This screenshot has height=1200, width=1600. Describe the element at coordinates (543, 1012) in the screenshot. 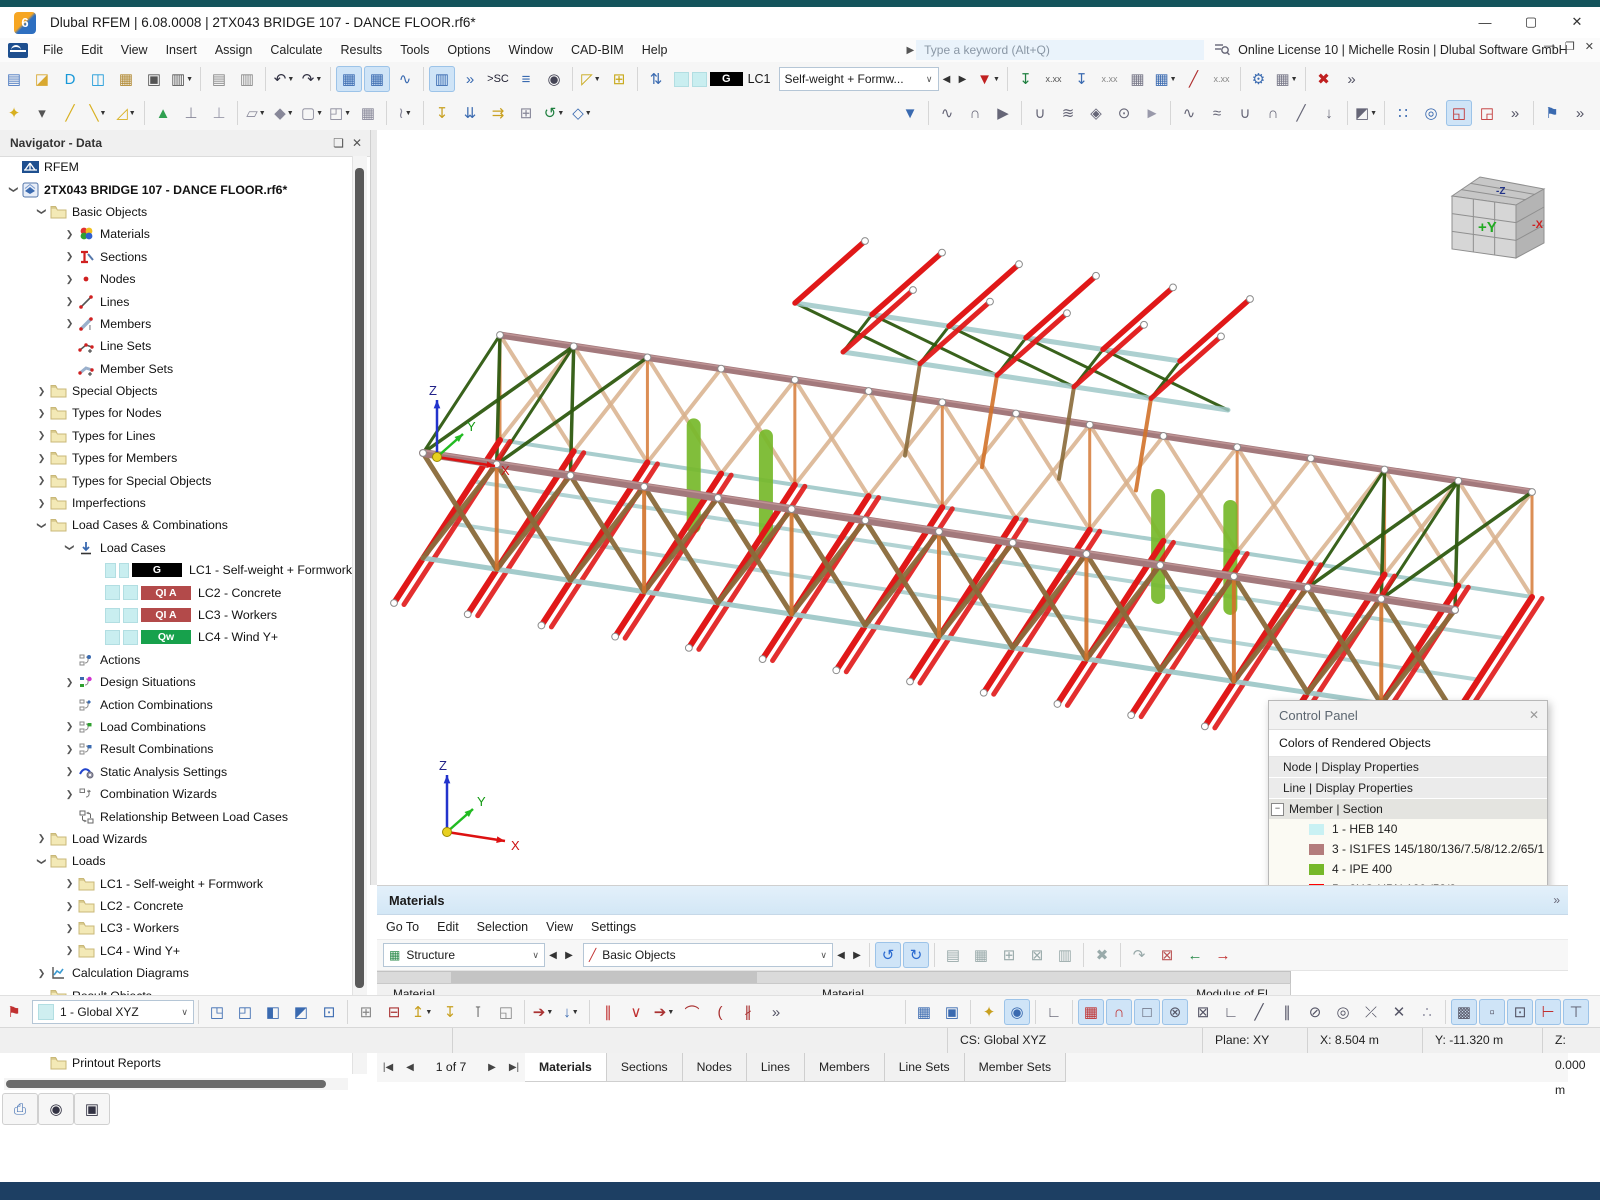

I see `select-by-arrow-icon: ➔ ▼` at that location.